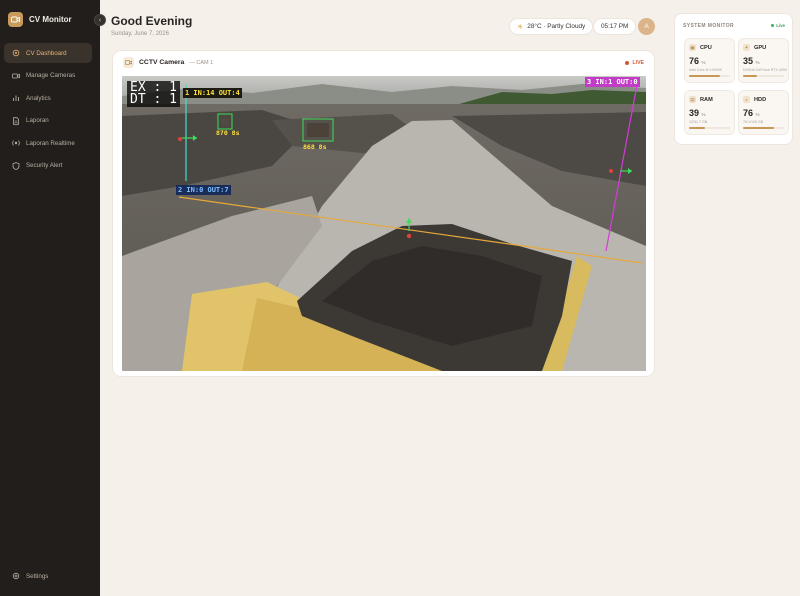  Describe the element at coordinates (706, 99) in the screenshot. I see `metric-label: RAM` at that location.